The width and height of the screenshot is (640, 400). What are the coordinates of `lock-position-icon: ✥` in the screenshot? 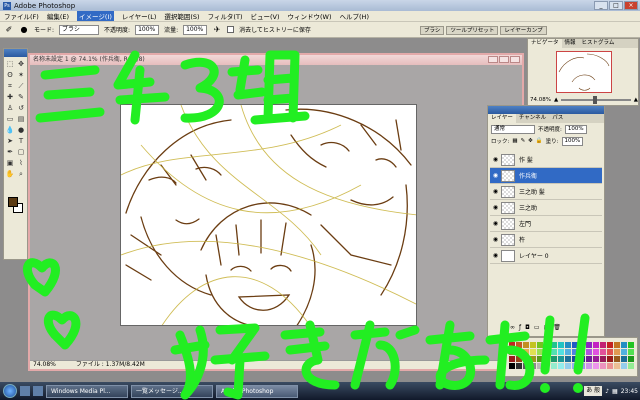 It's located at (530, 141).